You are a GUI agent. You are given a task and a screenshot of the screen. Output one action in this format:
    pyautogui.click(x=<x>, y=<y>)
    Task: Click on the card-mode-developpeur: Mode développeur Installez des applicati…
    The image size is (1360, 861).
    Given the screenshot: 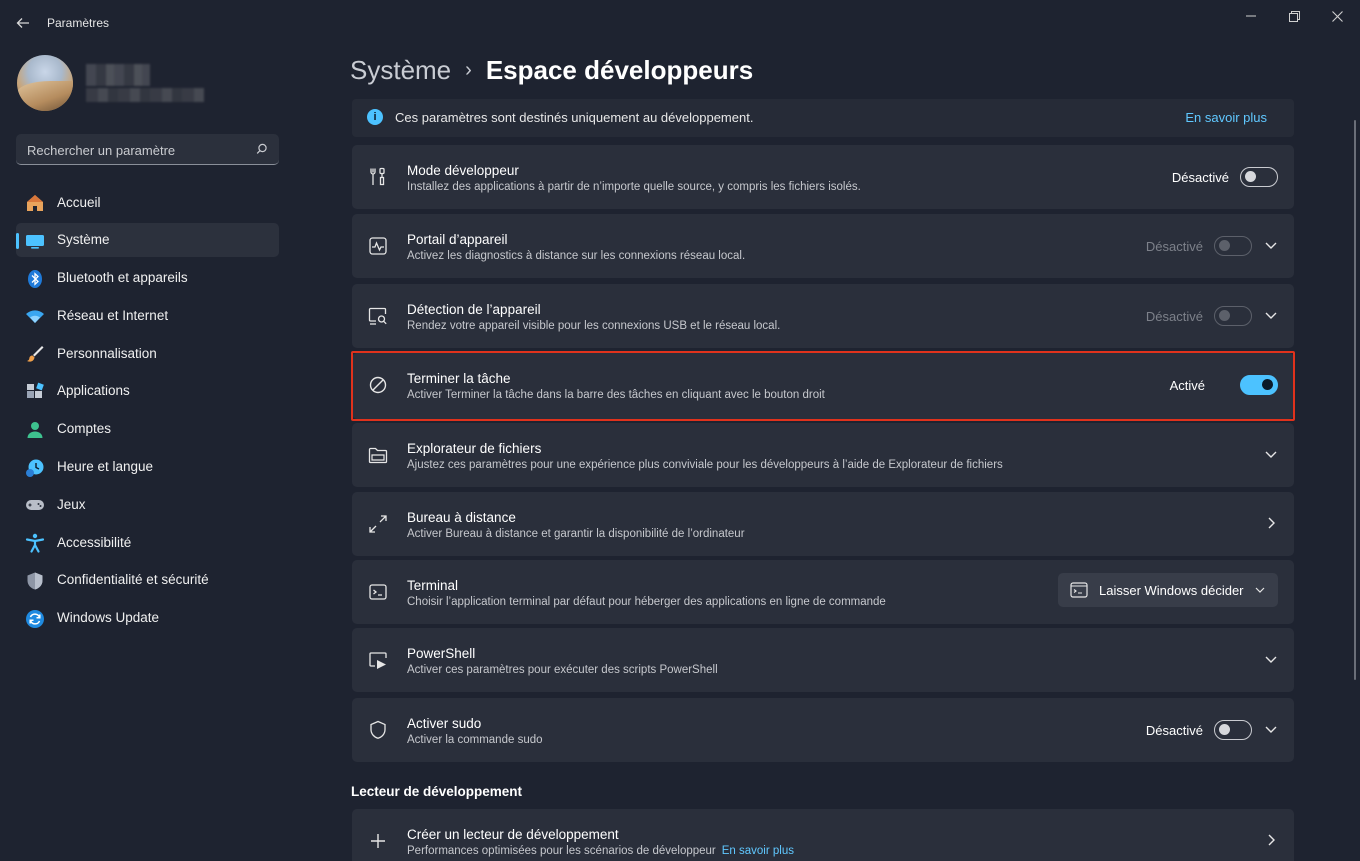 What is the action you would take?
    pyautogui.click(x=823, y=177)
    